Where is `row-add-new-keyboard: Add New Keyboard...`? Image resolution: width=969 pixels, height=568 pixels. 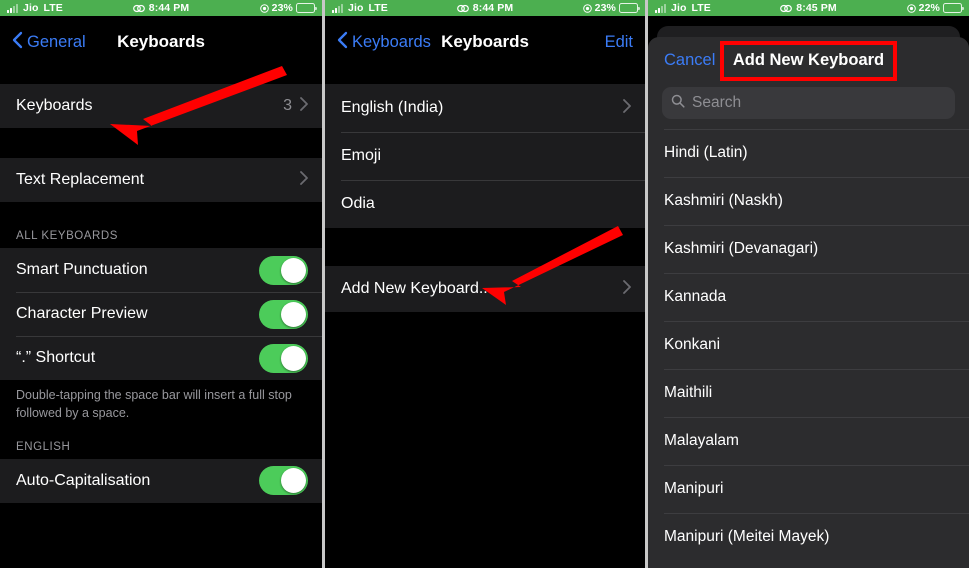
row-add-new-keyboard: Add New Keyboard... is located at coordinates (485, 289).